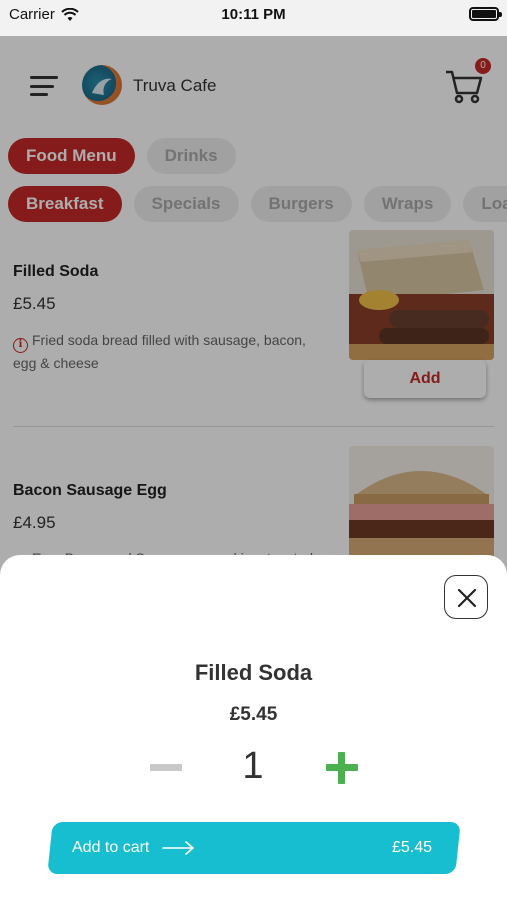 This screenshot has width=507, height=900. Describe the element at coordinates (178, 848) in the screenshot. I see `arrow-right-icon` at that location.